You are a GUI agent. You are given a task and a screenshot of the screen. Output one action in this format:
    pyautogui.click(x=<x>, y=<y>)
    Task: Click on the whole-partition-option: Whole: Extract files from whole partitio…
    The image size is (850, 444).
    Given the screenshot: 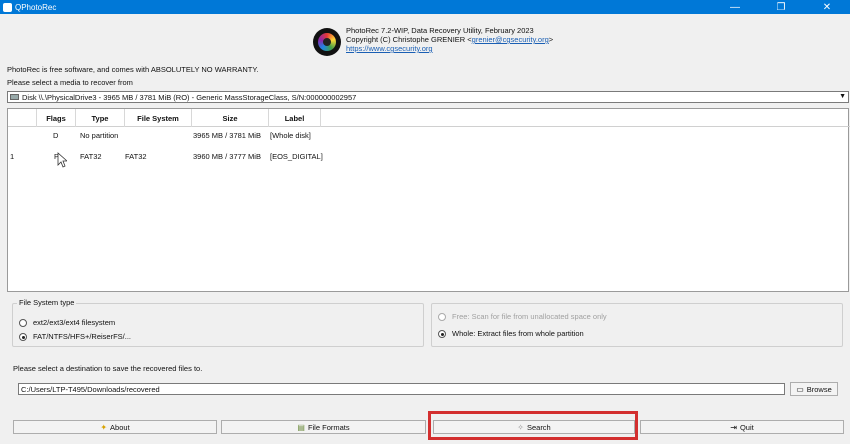 What is the action you would take?
    pyautogui.click(x=511, y=333)
    